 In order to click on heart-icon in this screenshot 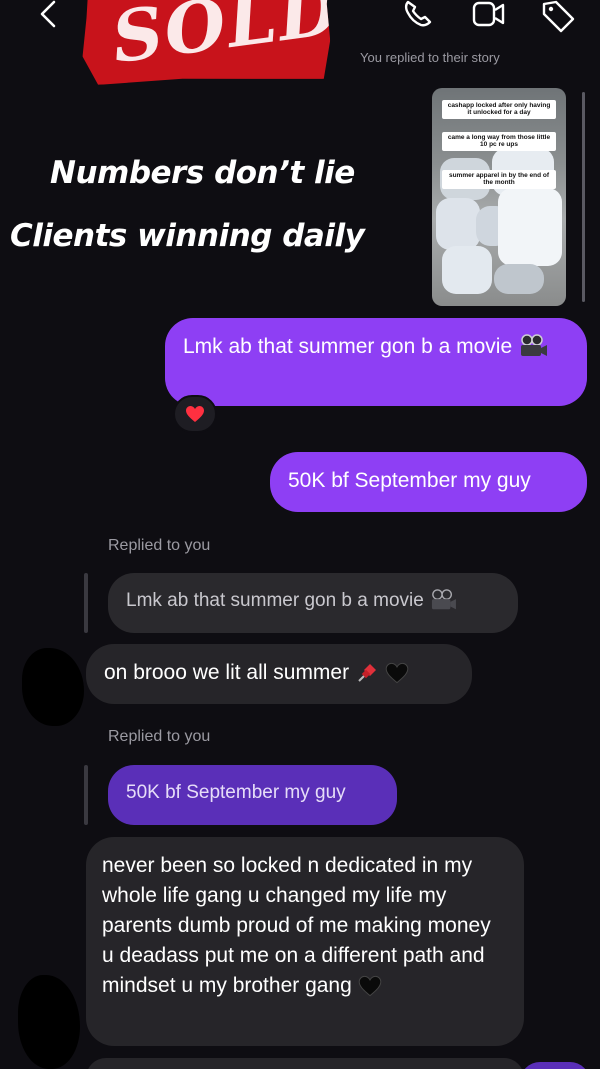, I will do `click(195, 414)`.